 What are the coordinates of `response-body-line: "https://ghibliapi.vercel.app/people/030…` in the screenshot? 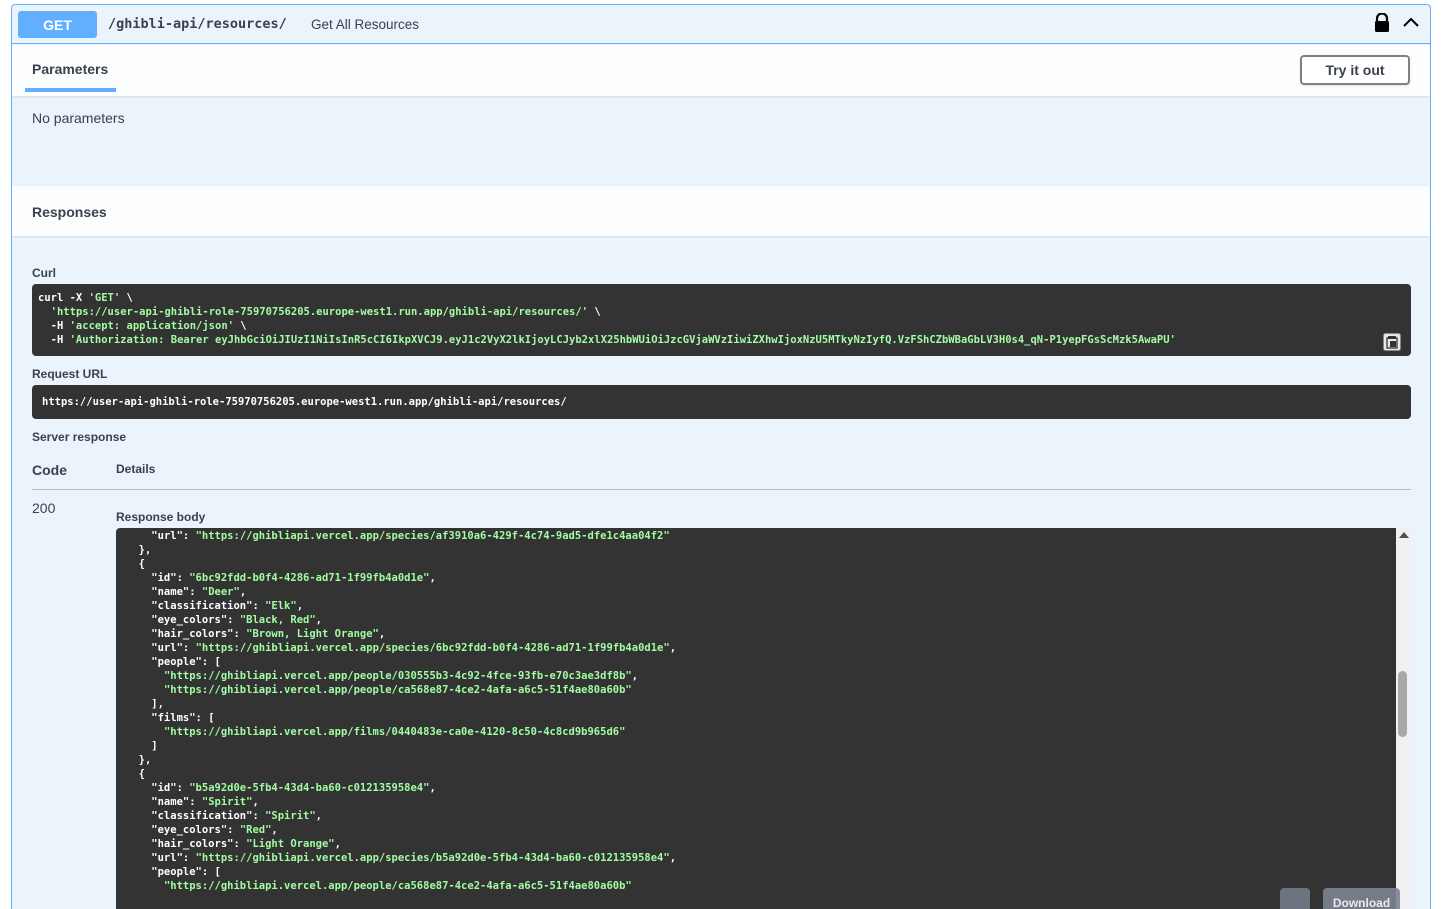 It's located at (401, 676).